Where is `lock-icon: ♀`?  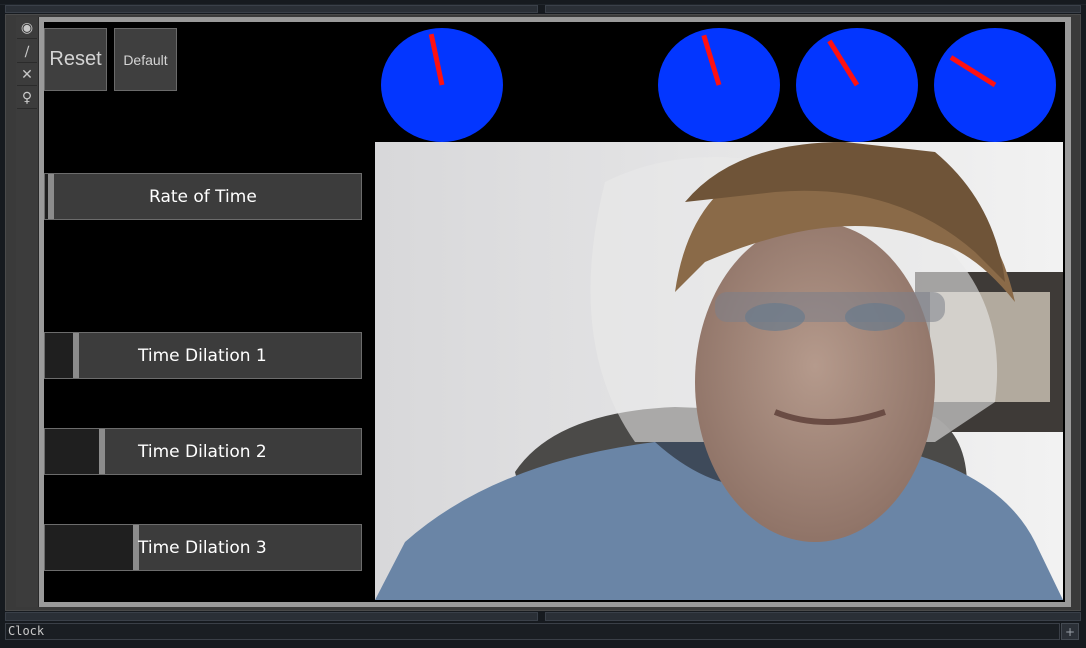
lock-icon: ♀ is located at coordinates (27, 98).